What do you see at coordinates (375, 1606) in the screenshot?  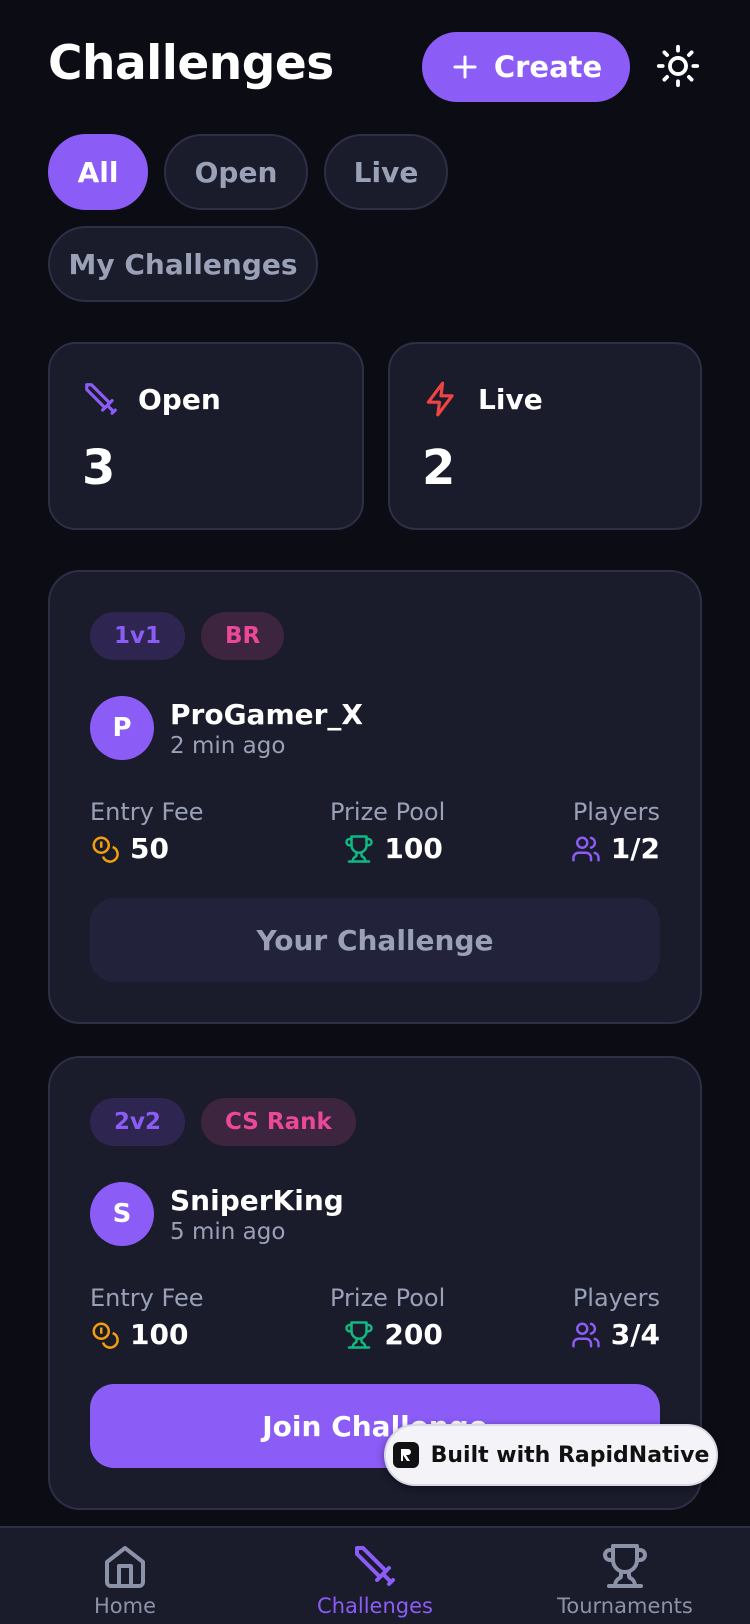 I see `tab-challenges-label: Challenges` at bounding box center [375, 1606].